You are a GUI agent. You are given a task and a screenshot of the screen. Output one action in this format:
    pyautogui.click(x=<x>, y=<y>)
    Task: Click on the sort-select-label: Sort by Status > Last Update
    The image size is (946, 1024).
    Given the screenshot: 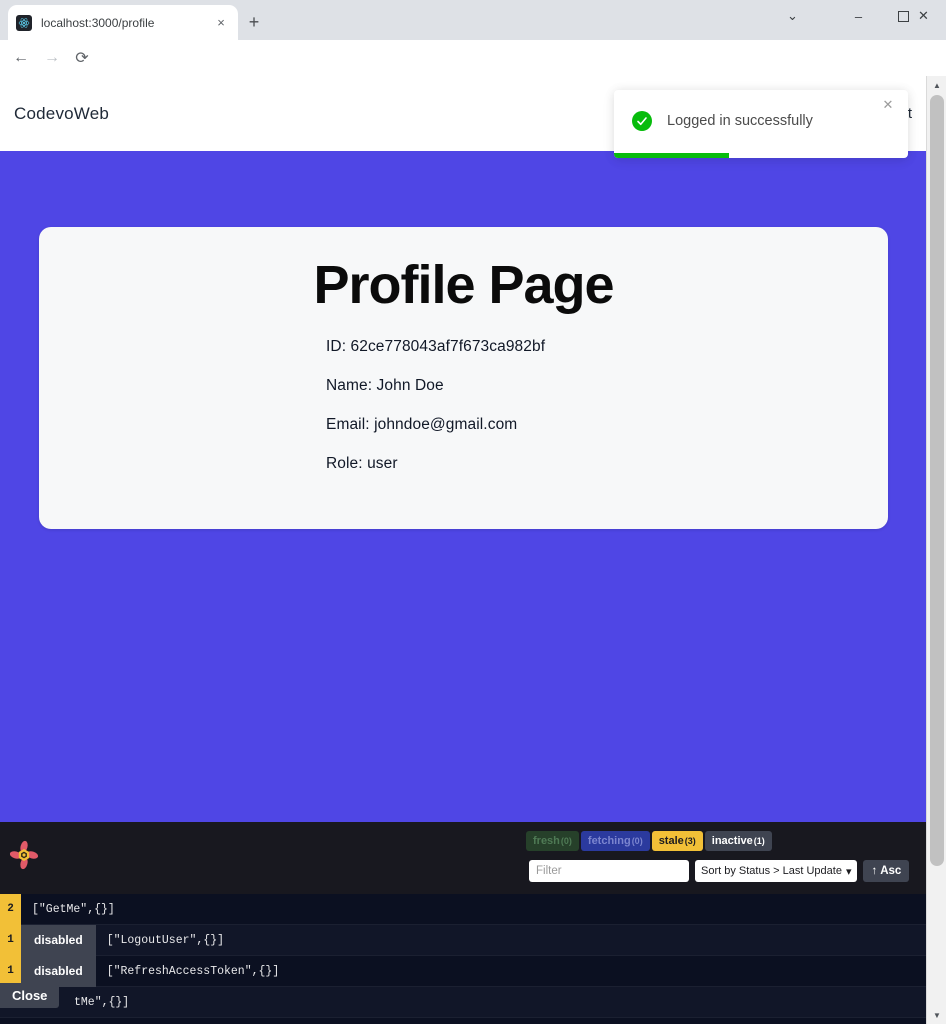 What is the action you would take?
    pyautogui.click(x=771, y=871)
    